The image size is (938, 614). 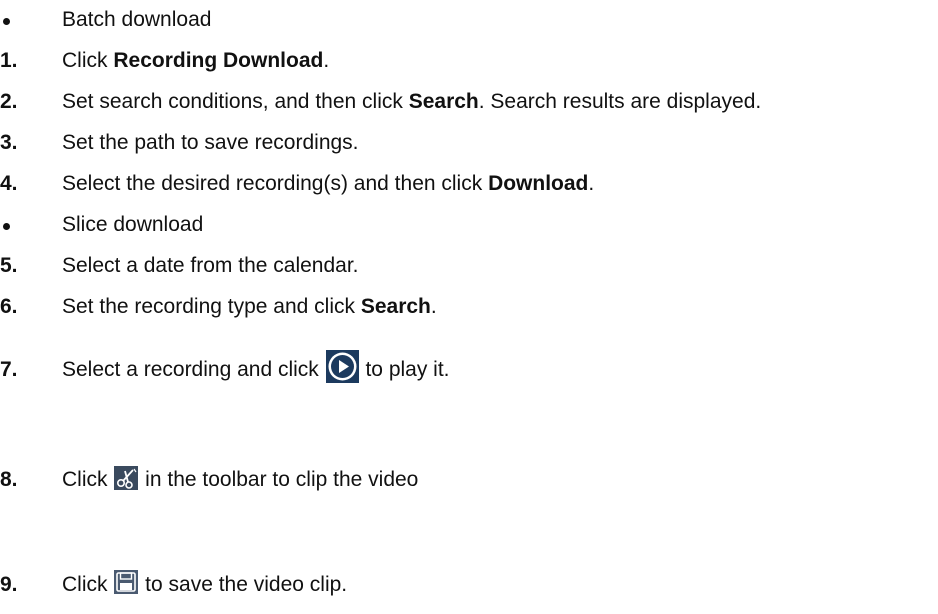 I want to click on step-text: Click in the toolbar to clip the video, so click(x=240, y=480).